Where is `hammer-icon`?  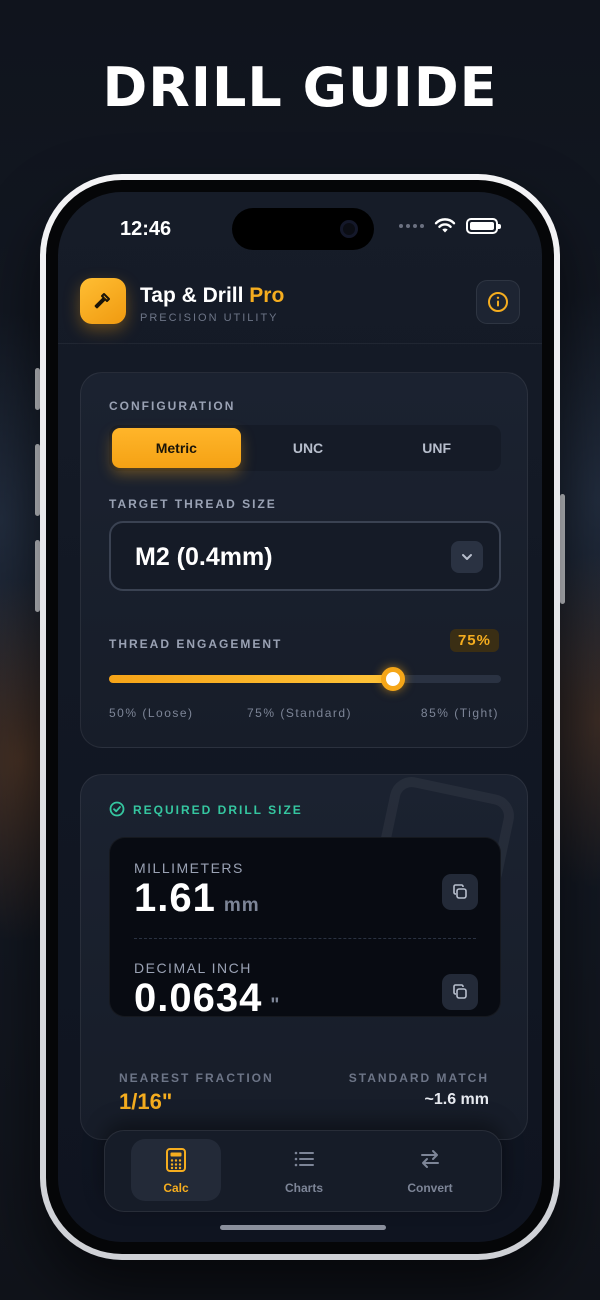
hammer-icon is located at coordinates (102, 301).